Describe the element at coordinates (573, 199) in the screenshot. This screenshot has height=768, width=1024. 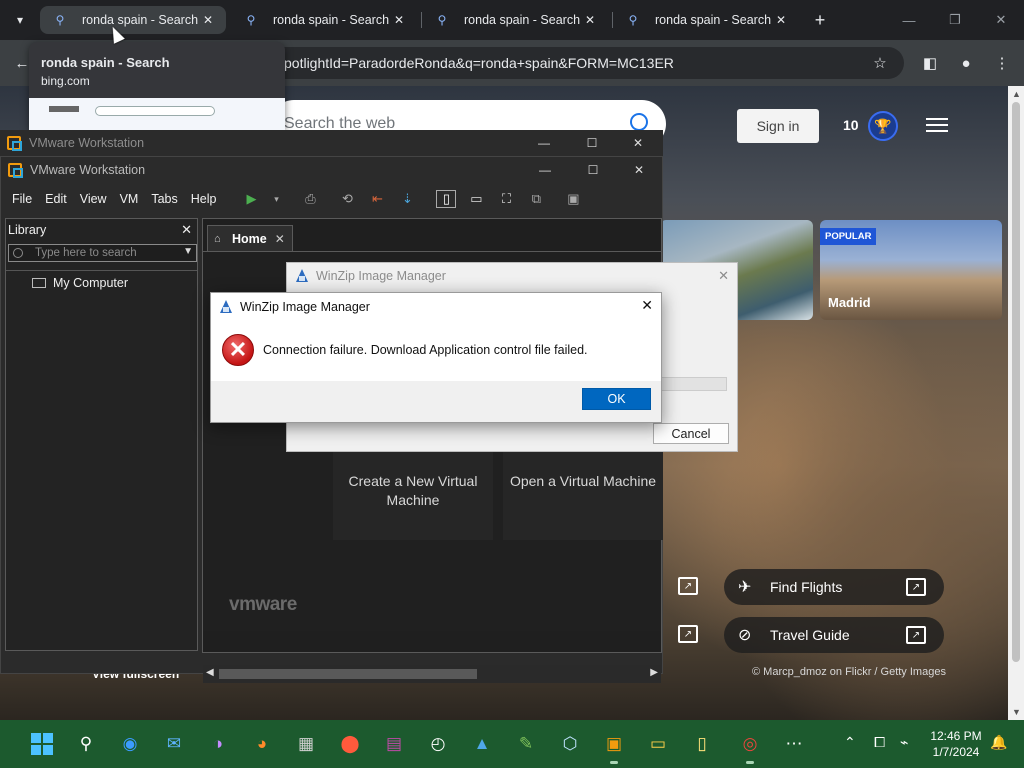
I see `console-view-icon: ▣` at that location.